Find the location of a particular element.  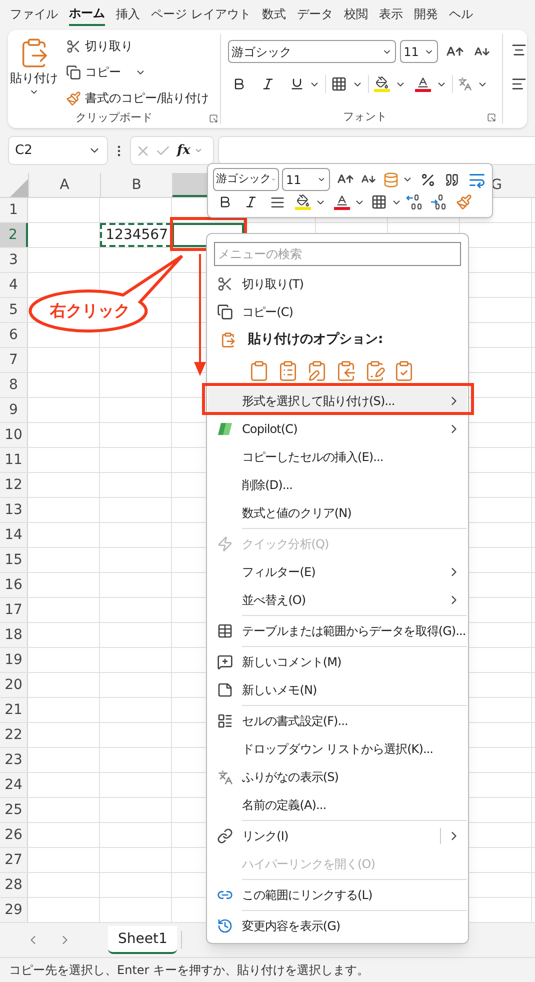

copied-cell: 1234567 is located at coordinates (136, 235).